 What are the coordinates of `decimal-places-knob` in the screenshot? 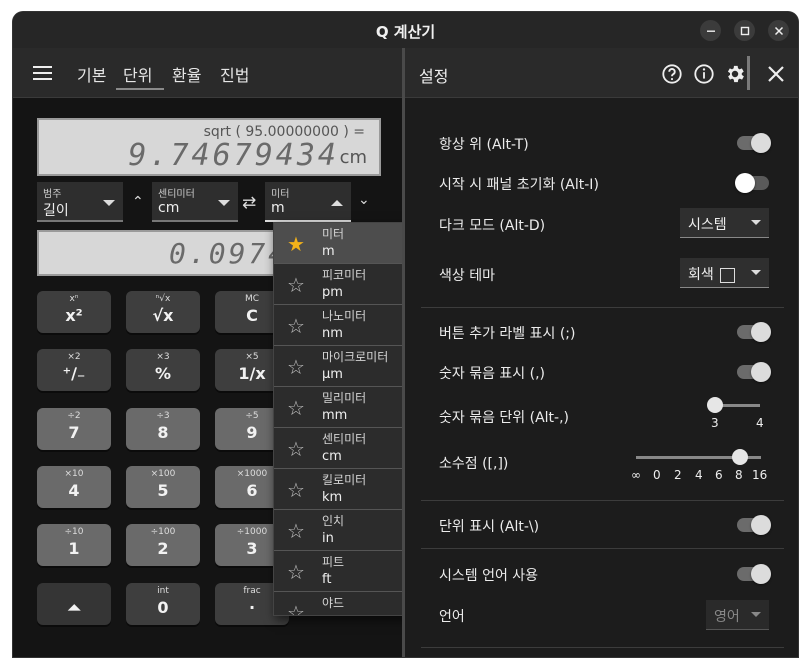 It's located at (740, 457).